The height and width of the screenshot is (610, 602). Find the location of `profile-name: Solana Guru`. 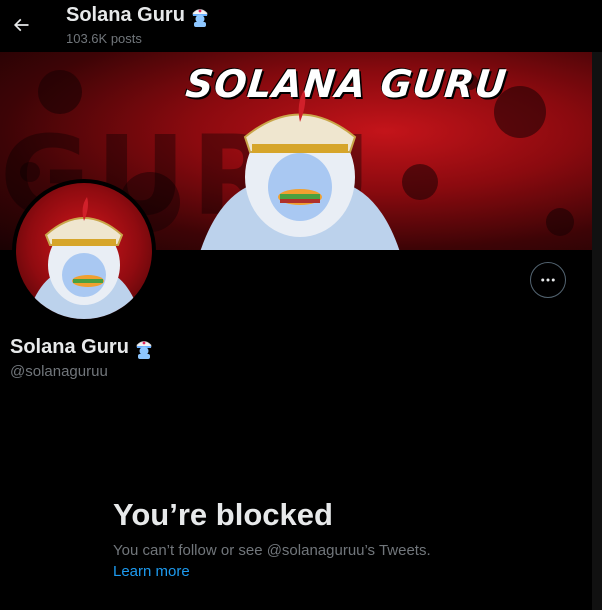

profile-name: Solana Guru is located at coordinates (69, 347).